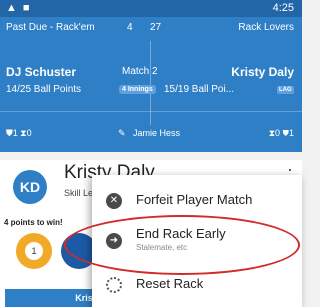 This screenshot has height=307, width=320. I want to click on ball-button: 1, so click(34, 251).